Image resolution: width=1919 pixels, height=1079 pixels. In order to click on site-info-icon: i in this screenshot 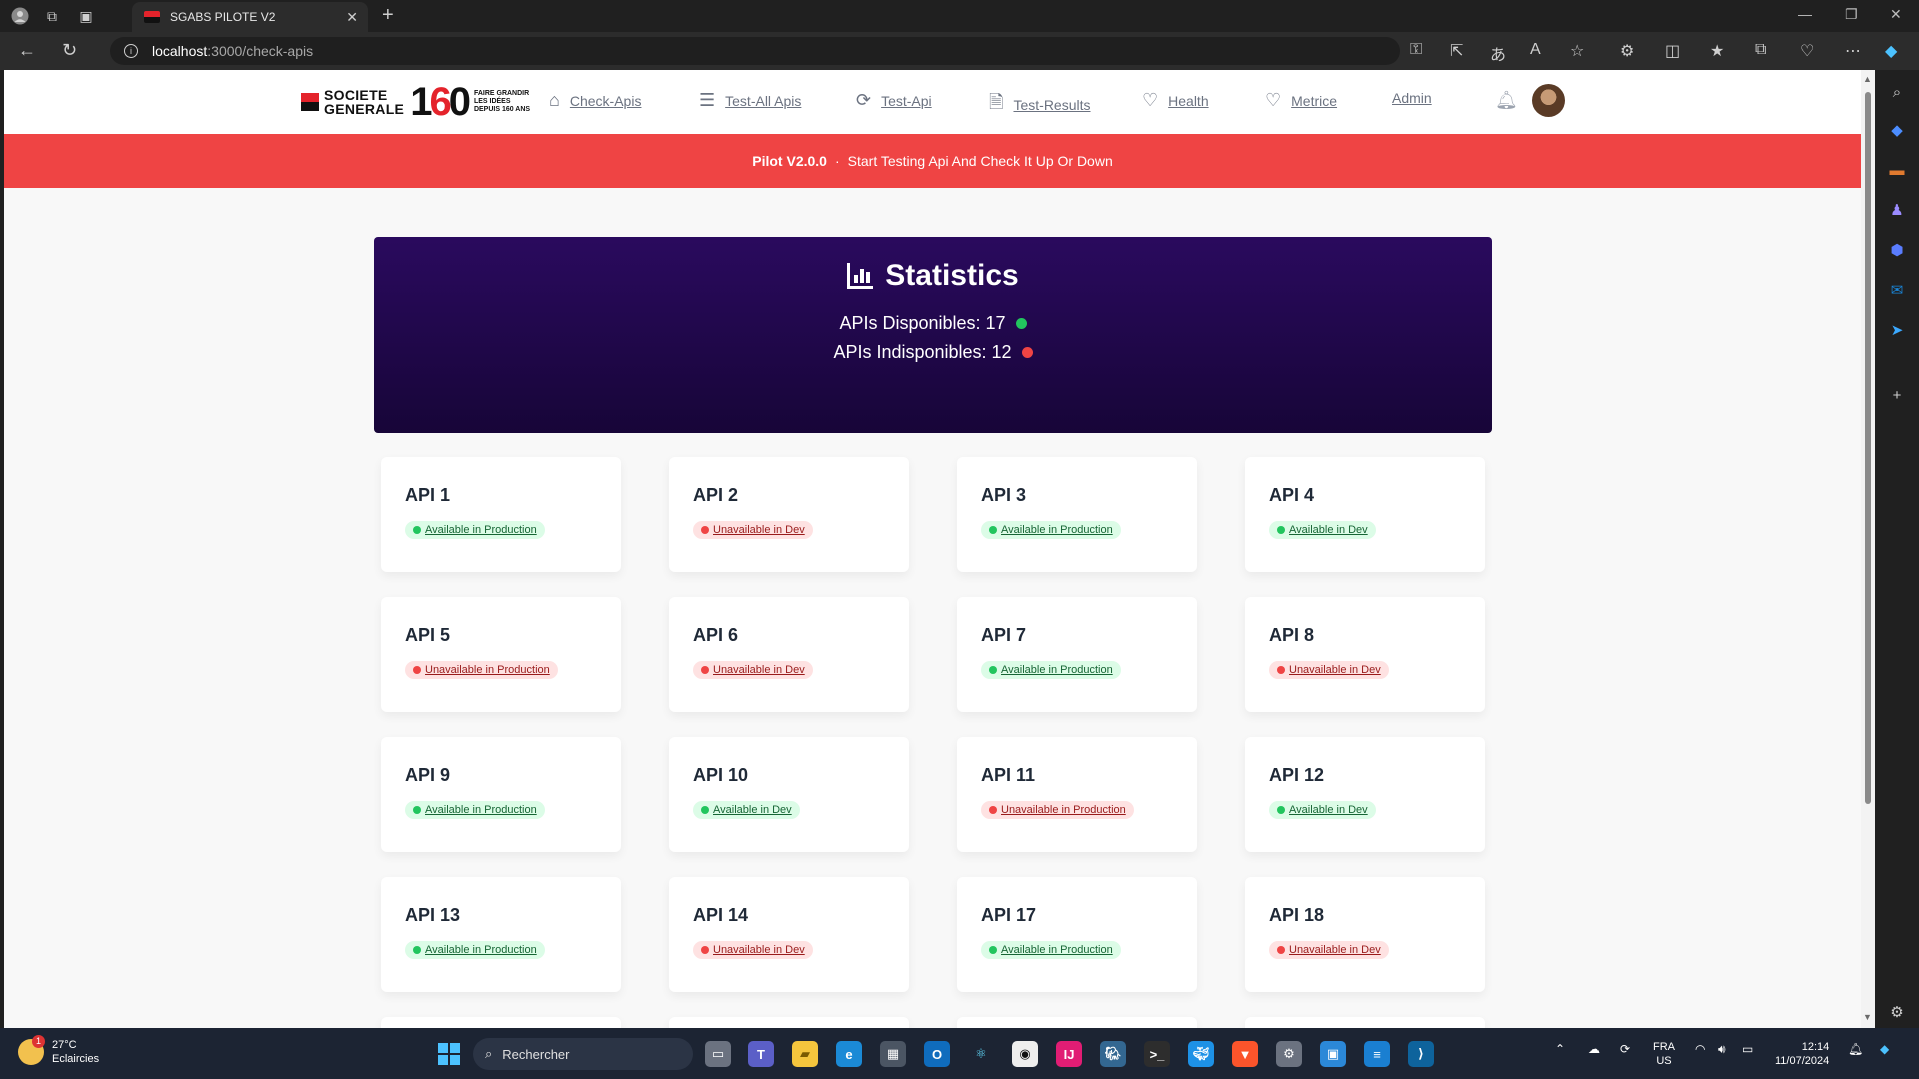, I will do `click(131, 51)`.